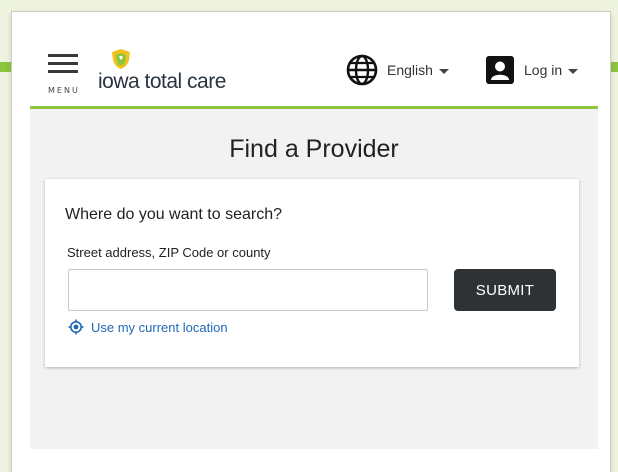  What do you see at coordinates (248, 290) in the screenshot?
I see `address-input` at bounding box center [248, 290].